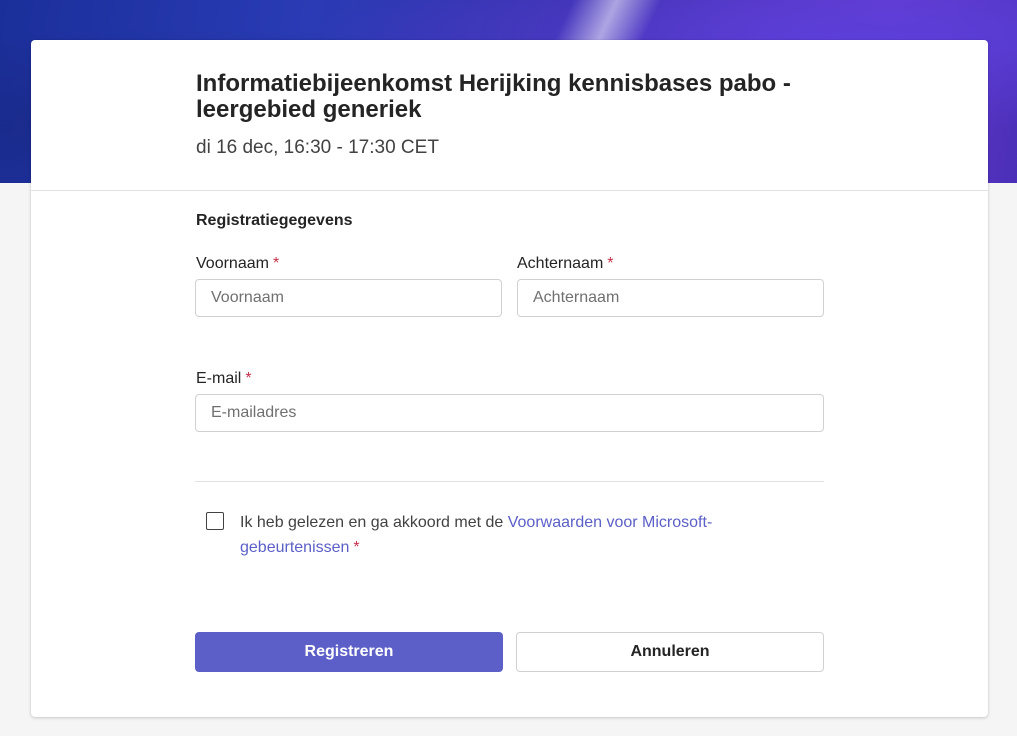 The height and width of the screenshot is (736, 1017). What do you see at coordinates (509, 481) in the screenshot?
I see `divider` at bounding box center [509, 481].